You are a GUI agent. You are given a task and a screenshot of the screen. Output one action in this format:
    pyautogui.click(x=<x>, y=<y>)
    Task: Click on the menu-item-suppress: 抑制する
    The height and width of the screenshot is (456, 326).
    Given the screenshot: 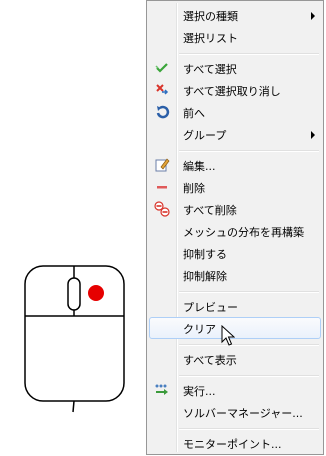 What is the action you would take?
    pyautogui.click(x=235, y=253)
    